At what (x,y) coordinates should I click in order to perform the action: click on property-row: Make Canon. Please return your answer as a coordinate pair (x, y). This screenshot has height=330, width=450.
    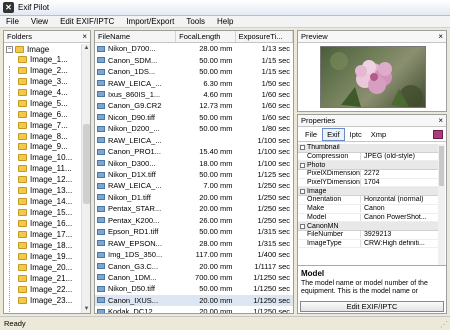
    Looking at the image, I should click on (368, 209).